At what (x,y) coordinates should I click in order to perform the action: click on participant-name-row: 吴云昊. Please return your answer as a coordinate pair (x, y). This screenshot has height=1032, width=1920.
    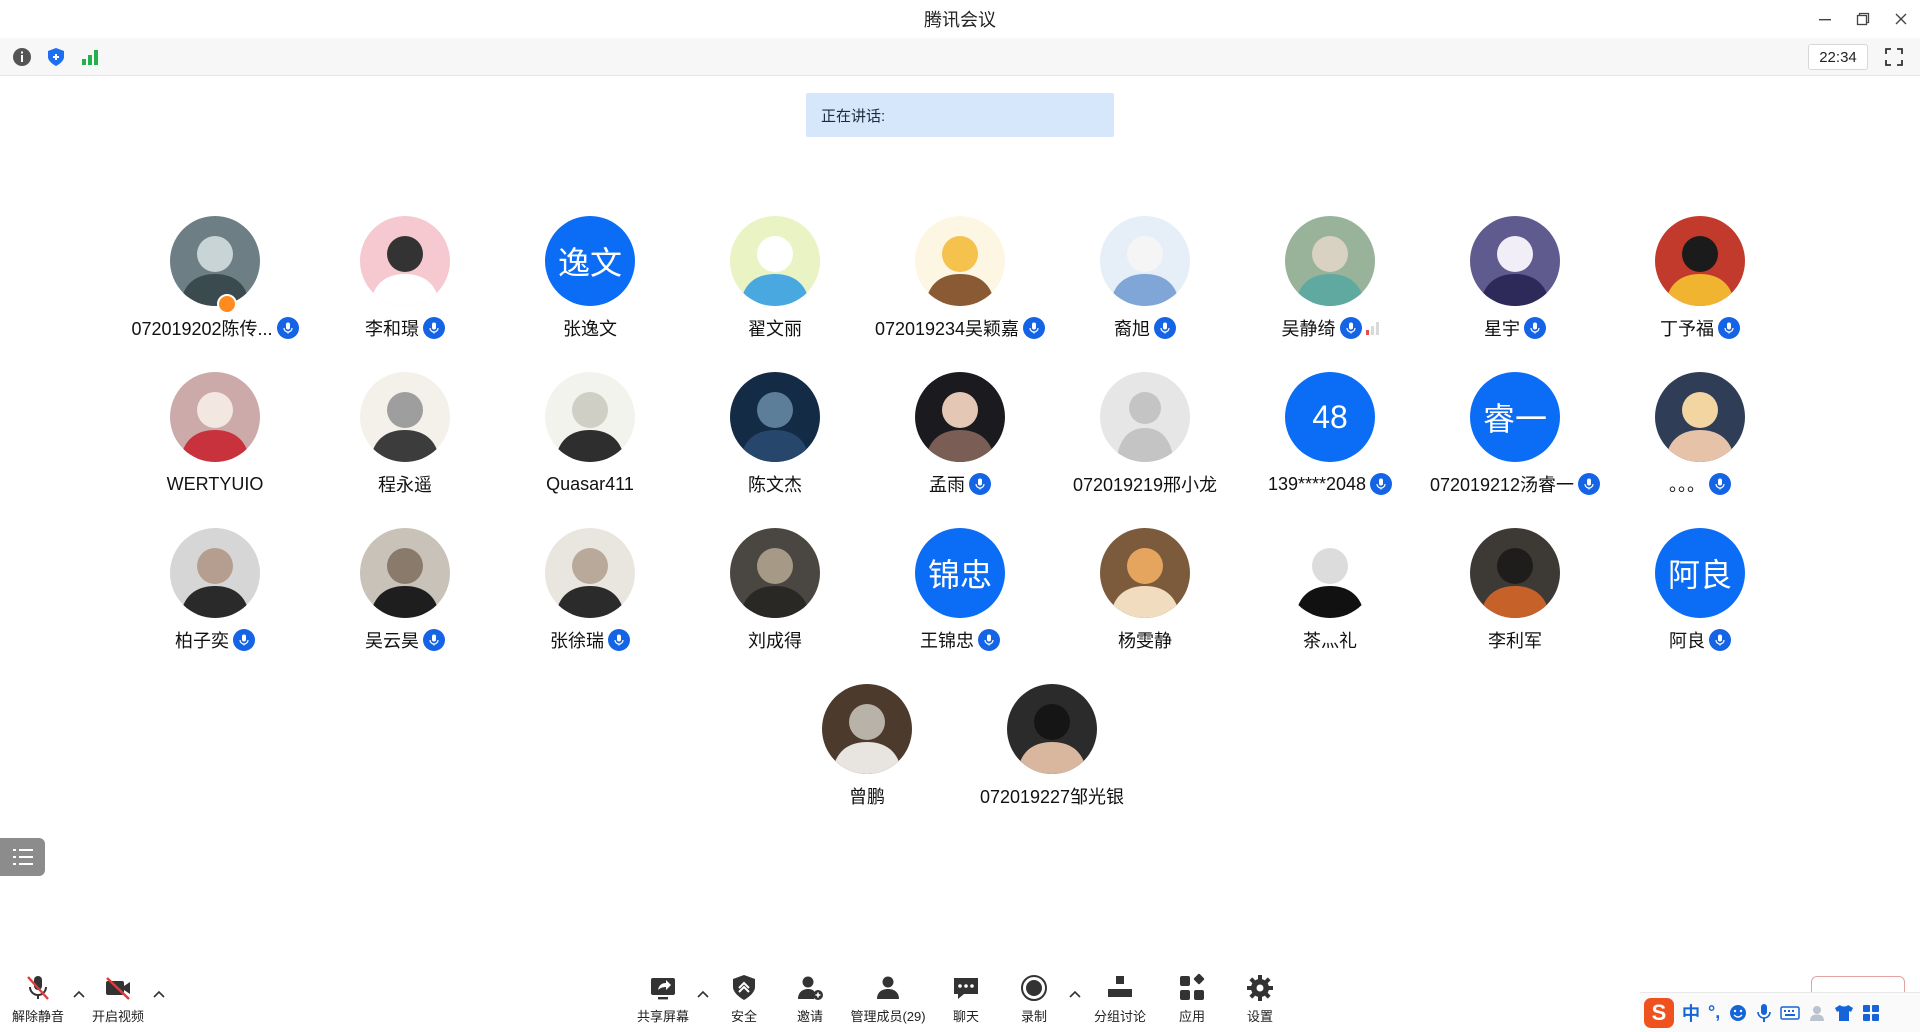
    Looking at the image, I should click on (405, 640).